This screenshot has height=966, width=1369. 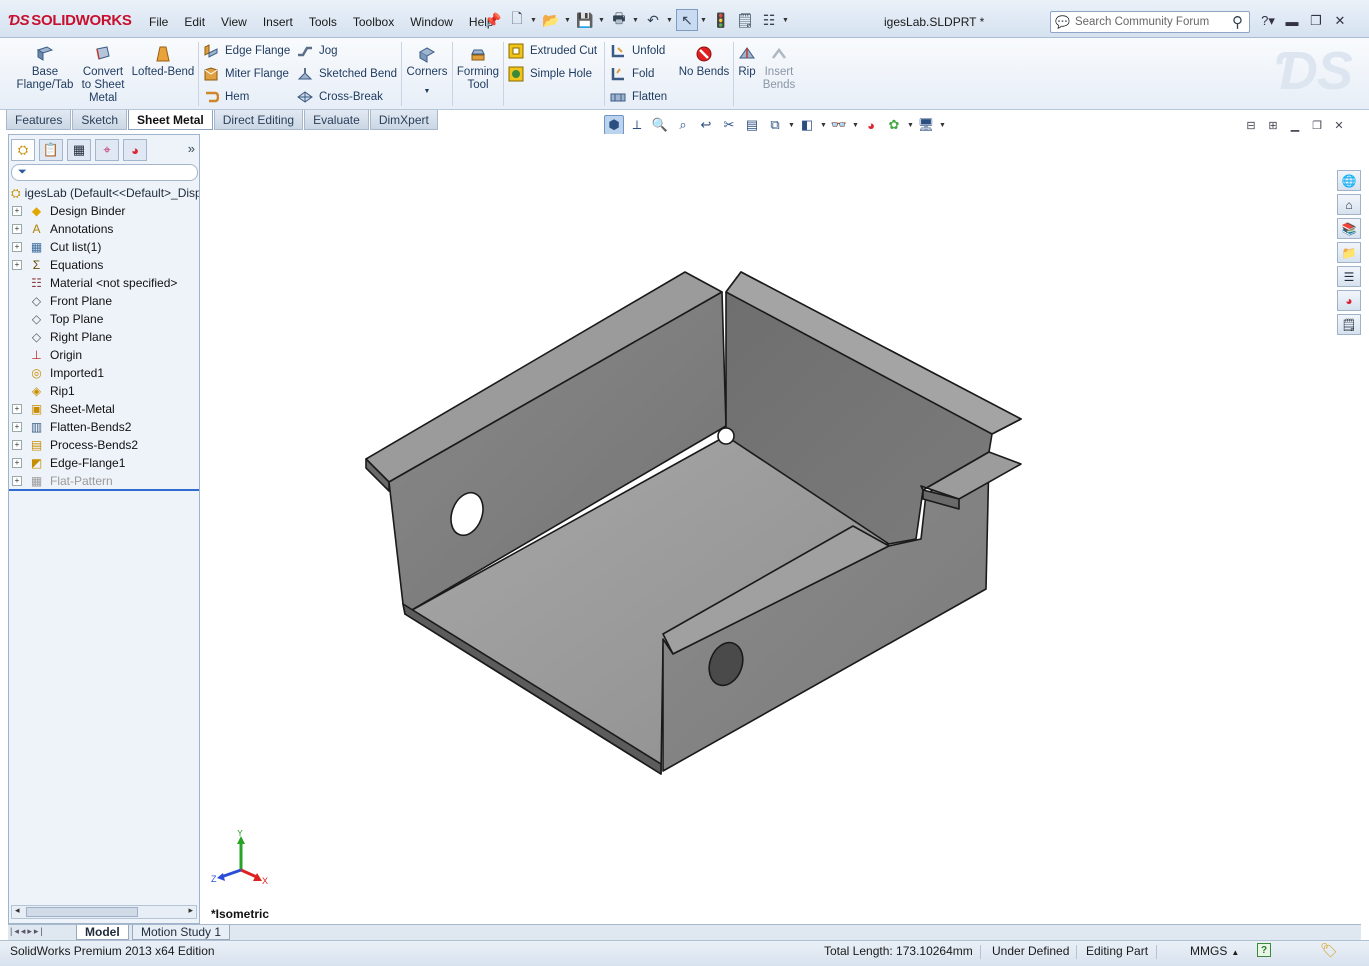 What do you see at coordinates (926, 125) in the screenshot?
I see `view-settings-icon: 🖥` at bounding box center [926, 125].